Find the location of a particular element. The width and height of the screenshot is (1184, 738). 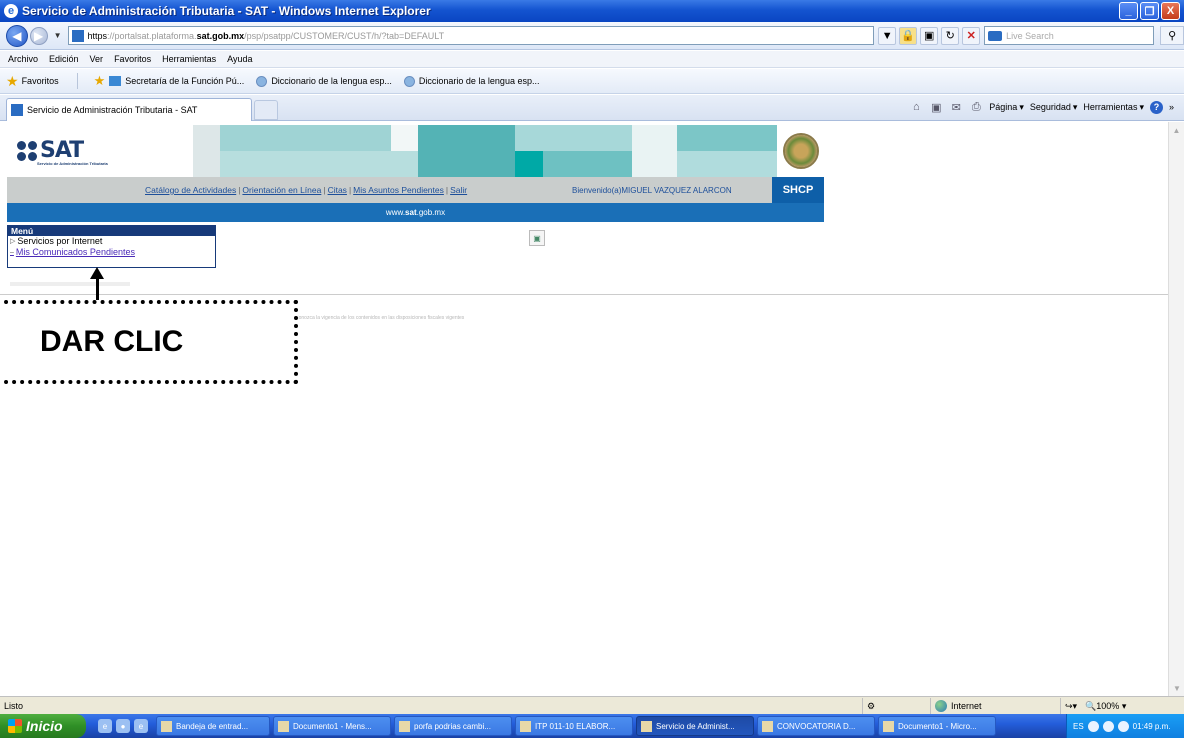

url-suffix: /psp/psatpp/CUSTOMER/CUST/h/?tab=DEFAULT is located at coordinates (344, 35).